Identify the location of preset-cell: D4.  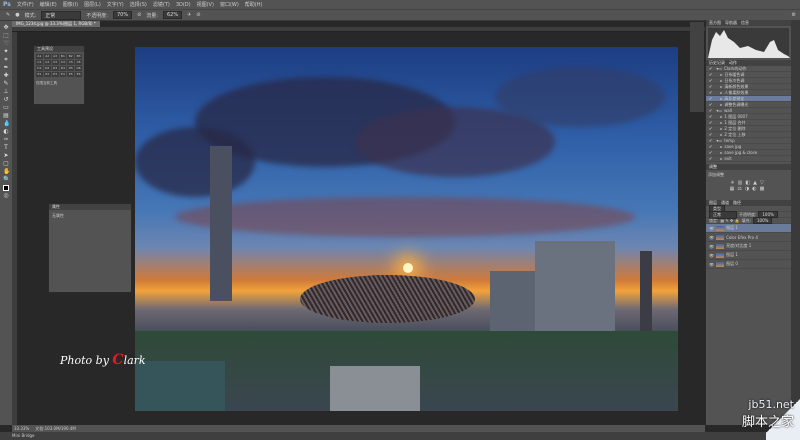
(63, 68).